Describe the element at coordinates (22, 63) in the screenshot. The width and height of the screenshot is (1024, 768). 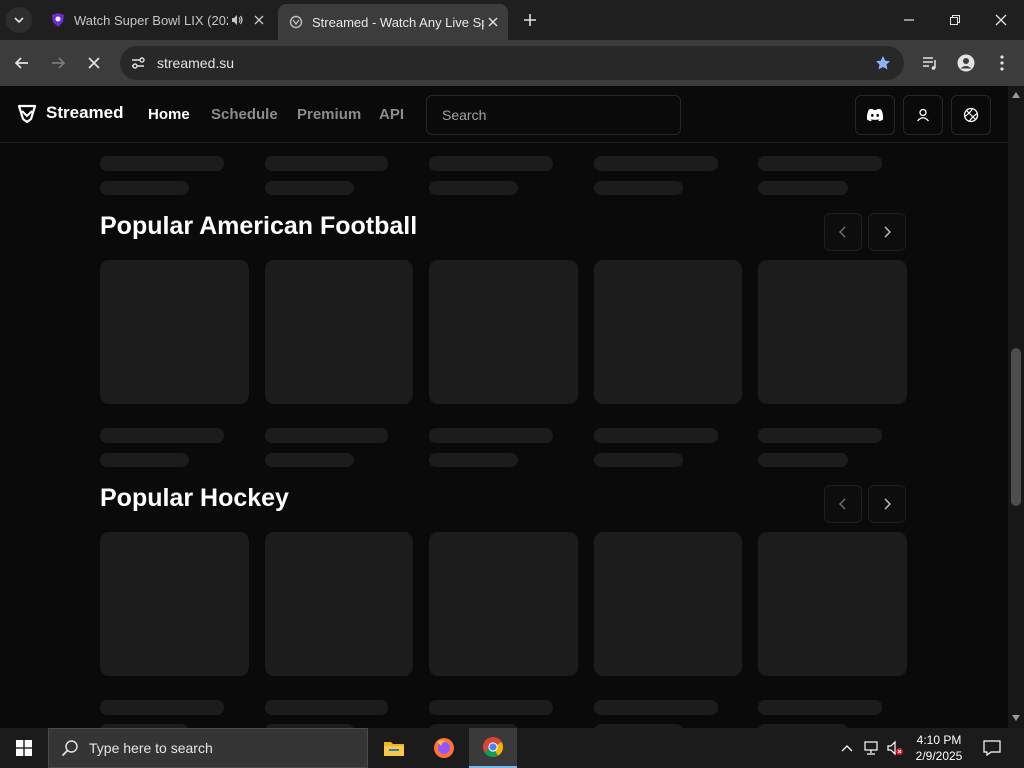
I see `back-button` at that location.